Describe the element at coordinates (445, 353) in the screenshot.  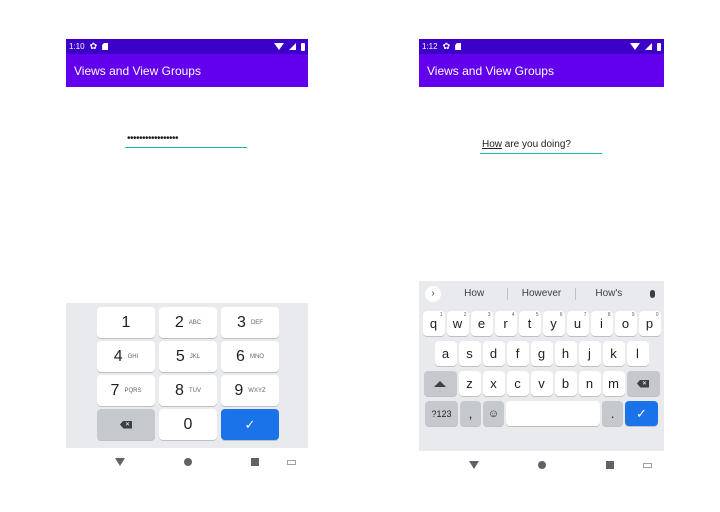
I see `key-a: a` at that location.